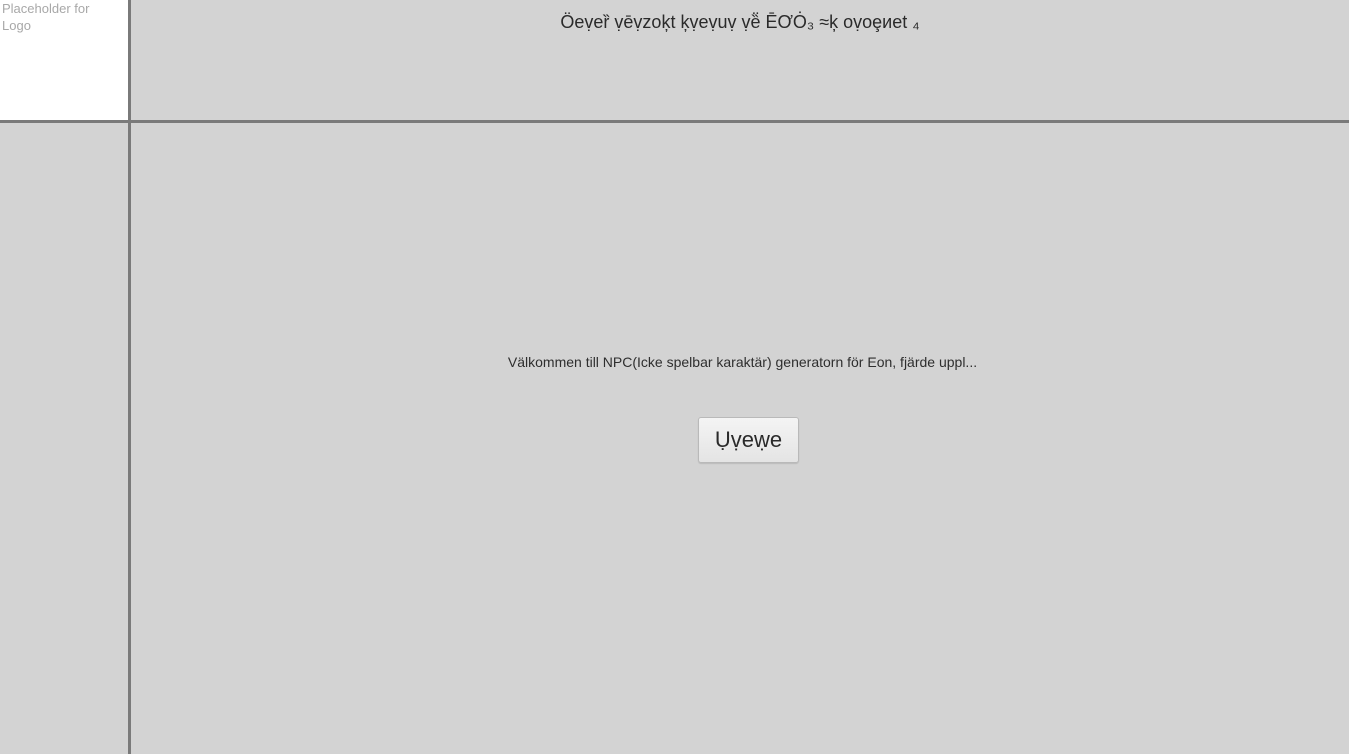 The image size is (1349, 754). What do you see at coordinates (129, 377) in the screenshot?
I see `vertical-divider` at bounding box center [129, 377].